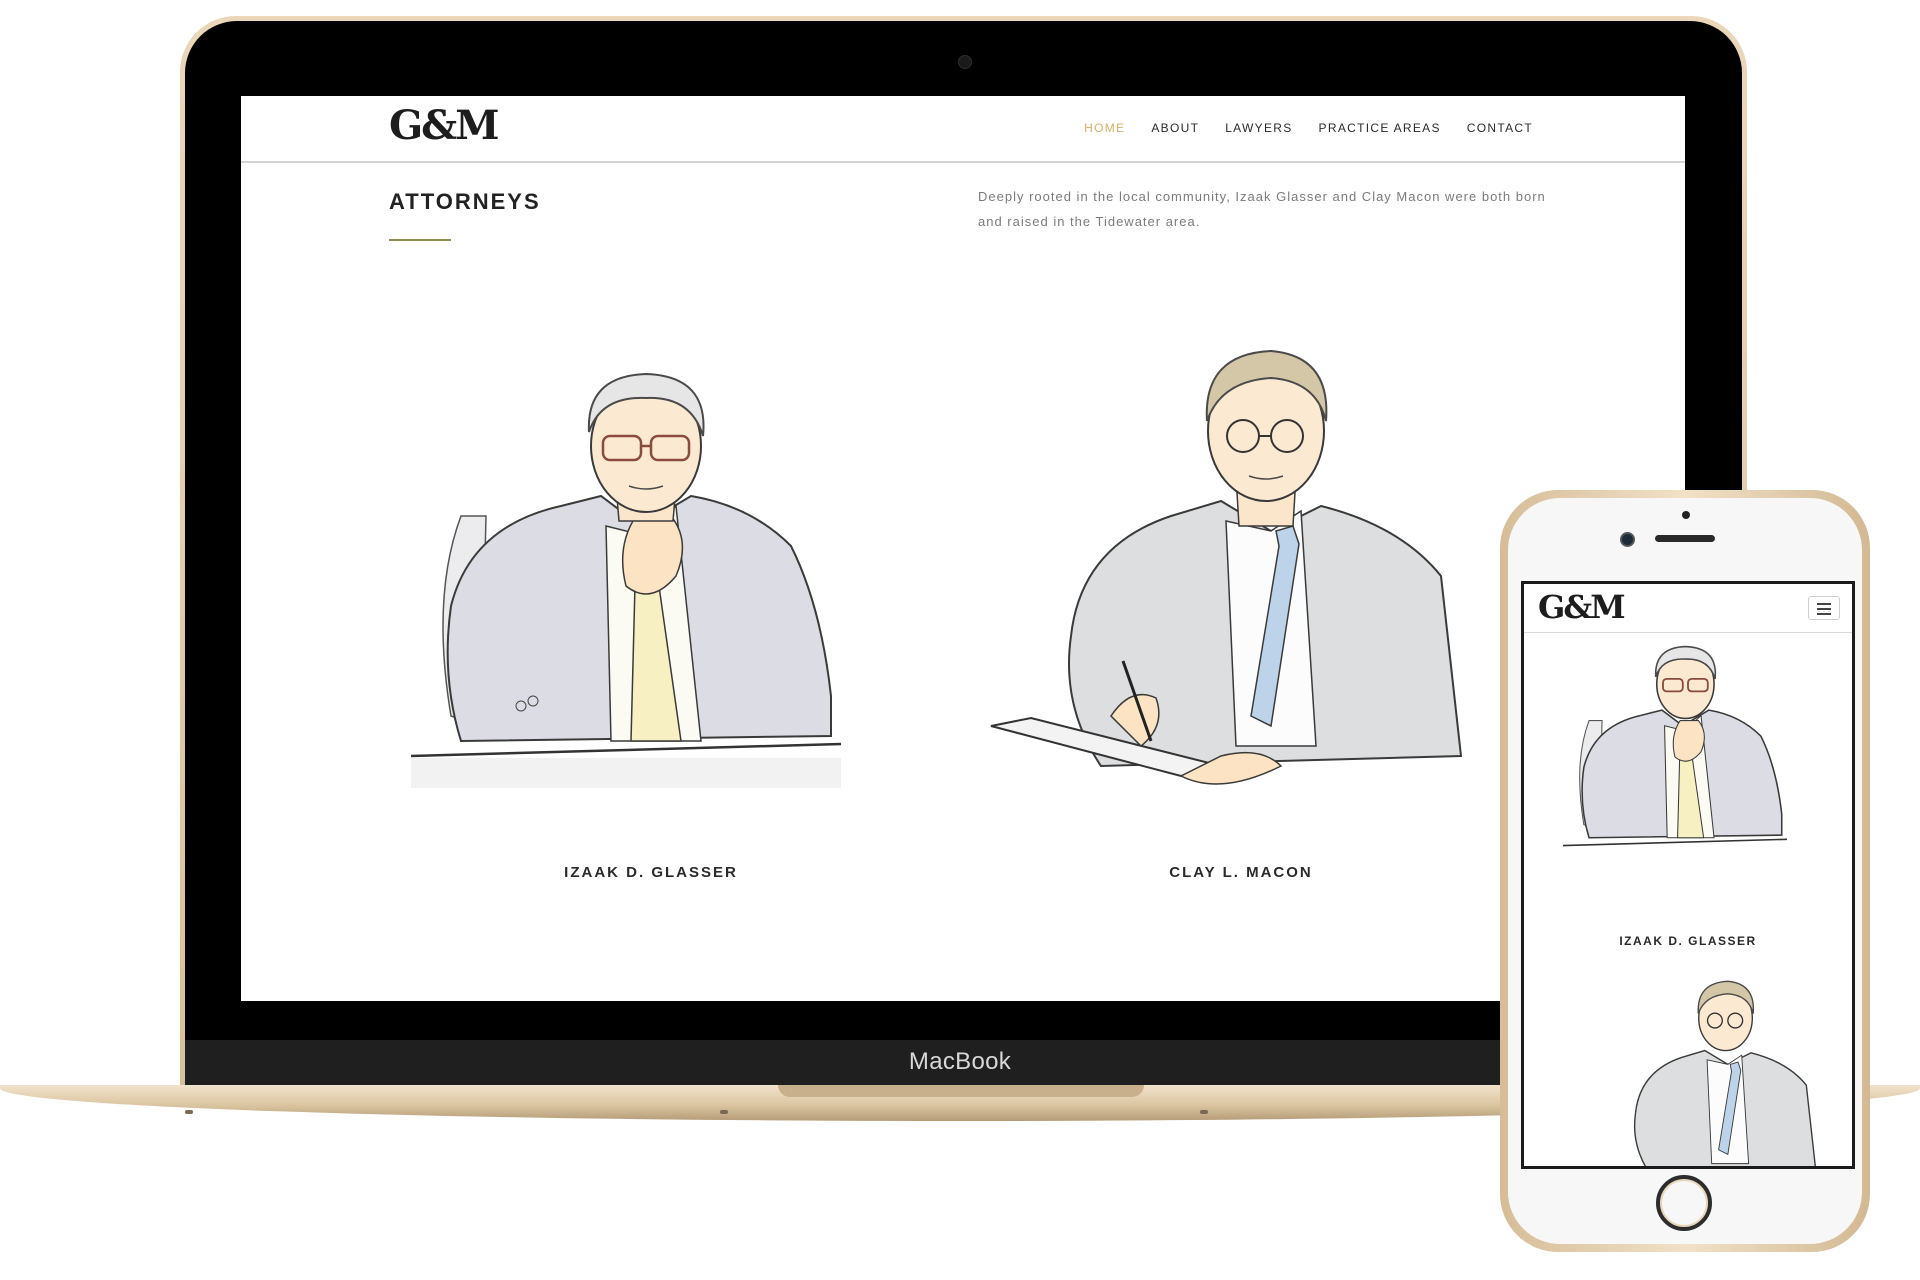  Describe the element at coordinates (1688, 757) in the screenshot. I see `mobile-portrait-izaak-glasser` at that location.